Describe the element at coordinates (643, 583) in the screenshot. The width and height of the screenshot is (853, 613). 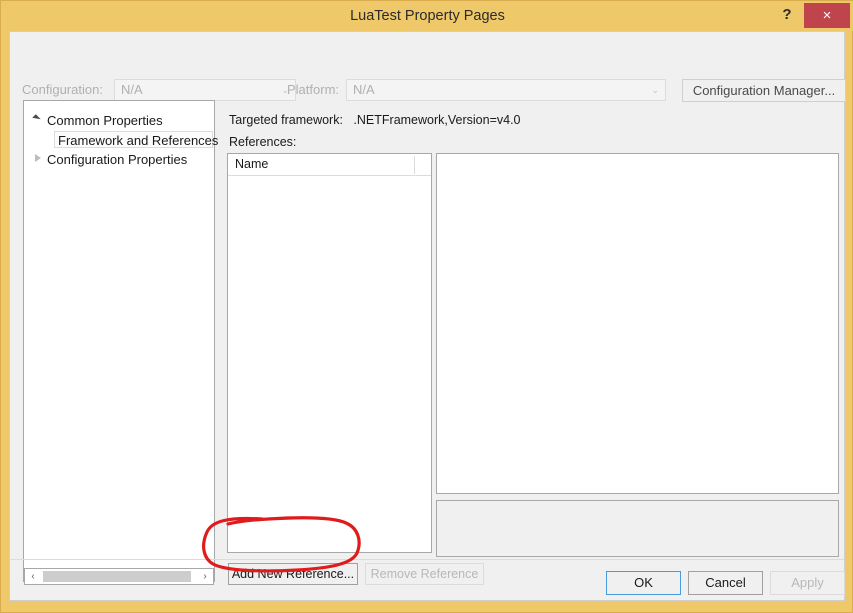
I see `ok-button: OK` at that location.